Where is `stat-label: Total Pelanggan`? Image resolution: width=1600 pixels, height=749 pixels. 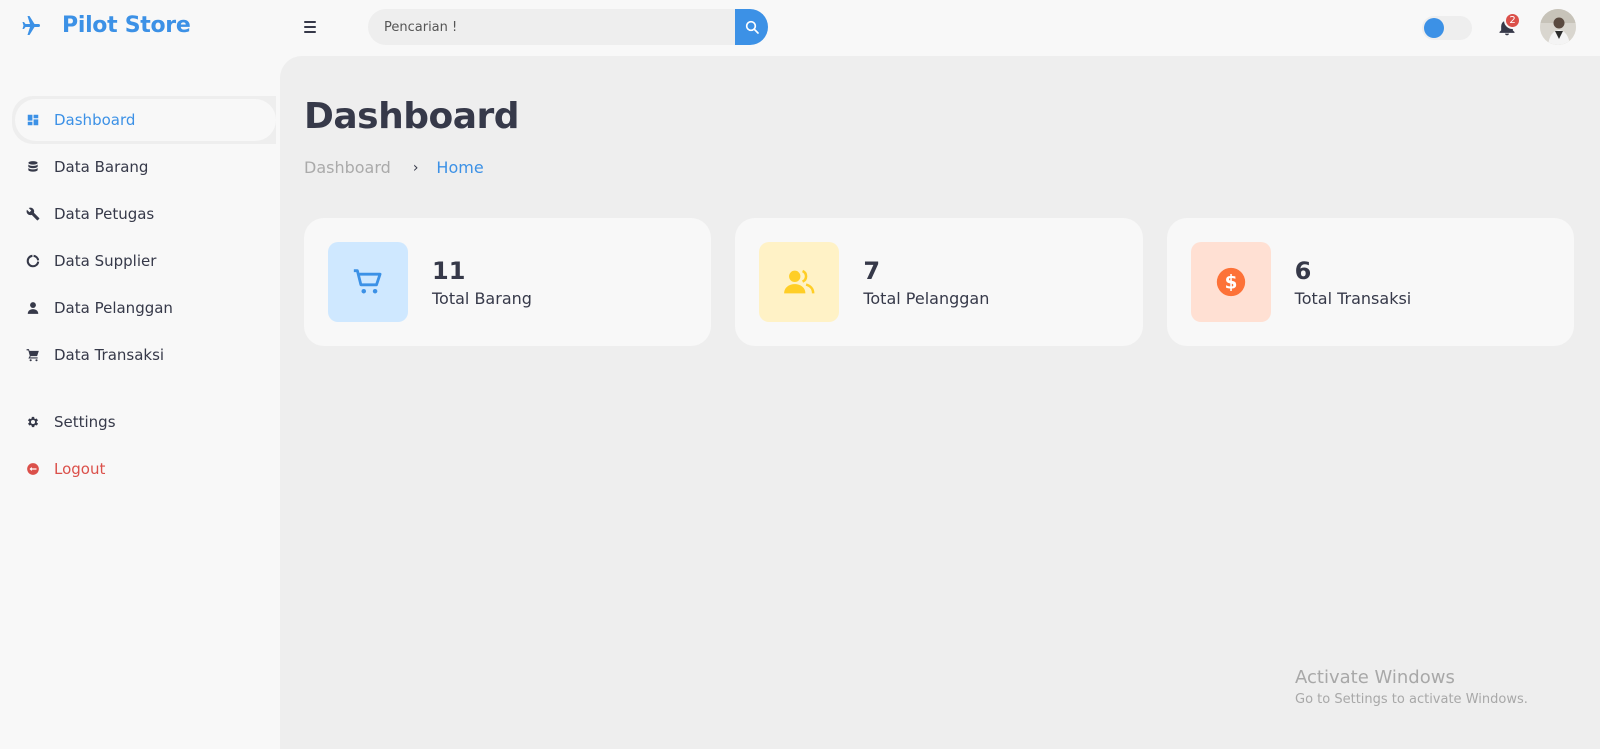 stat-label: Total Pelanggan is located at coordinates (926, 298).